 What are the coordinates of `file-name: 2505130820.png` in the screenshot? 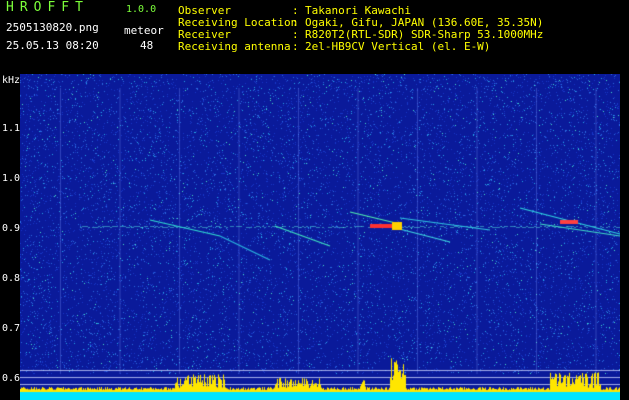 It's located at (52, 27).